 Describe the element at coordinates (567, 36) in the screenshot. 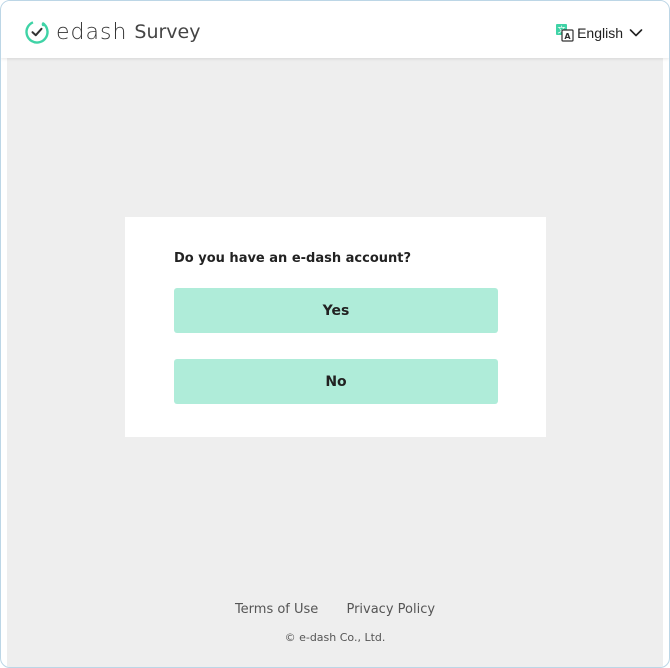

I see `svg-text: A` at that location.